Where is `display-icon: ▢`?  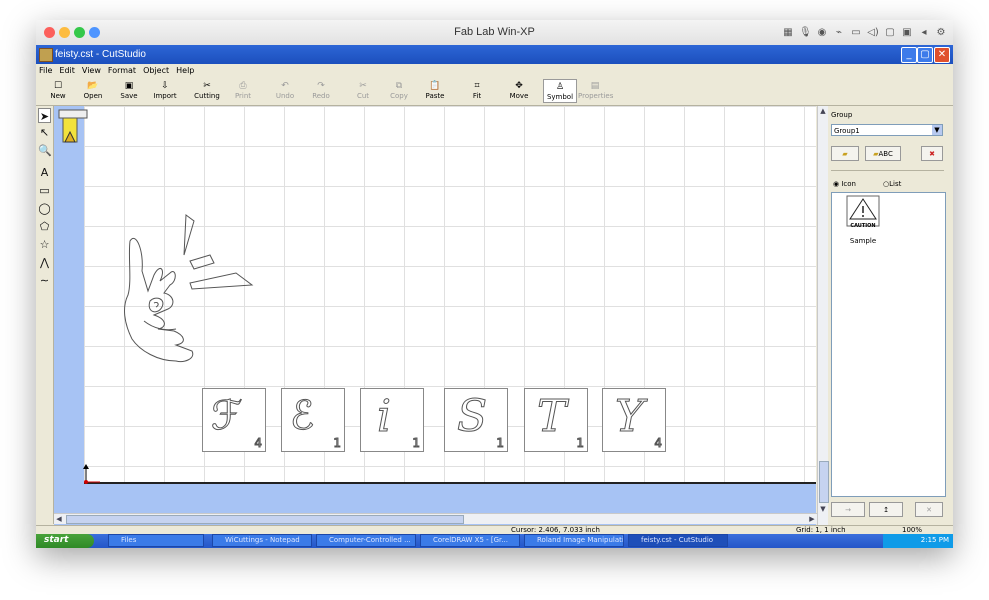
display-icon: ▢ is located at coordinates (890, 32).